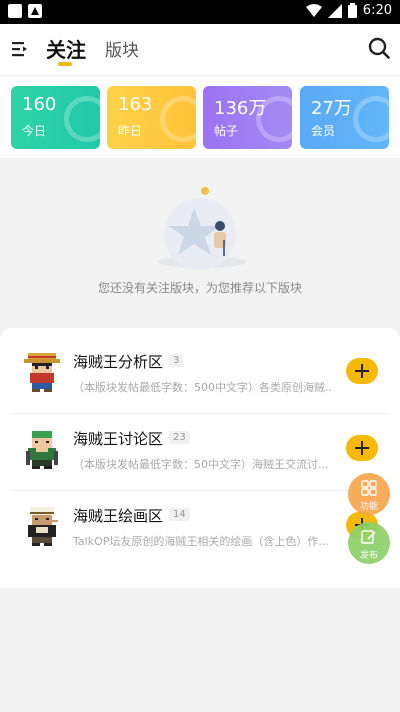 The width and height of the screenshot is (400, 712). Describe the element at coordinates (118, 516) in the screenshot. I see `board-title: 海贼王绘画区` at that location.